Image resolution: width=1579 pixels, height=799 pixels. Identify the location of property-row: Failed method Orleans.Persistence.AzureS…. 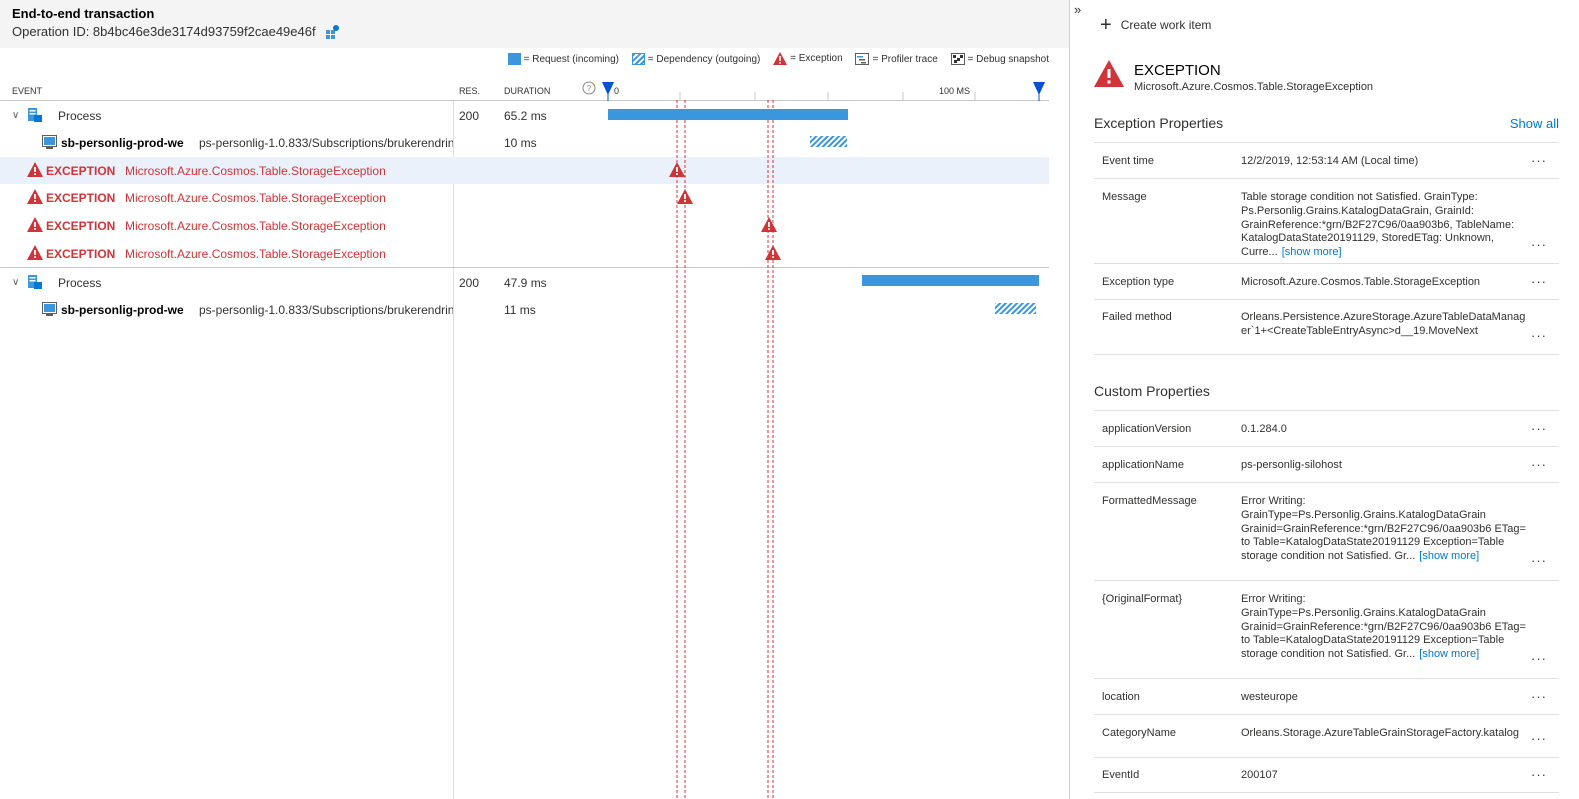
(1326, 327).